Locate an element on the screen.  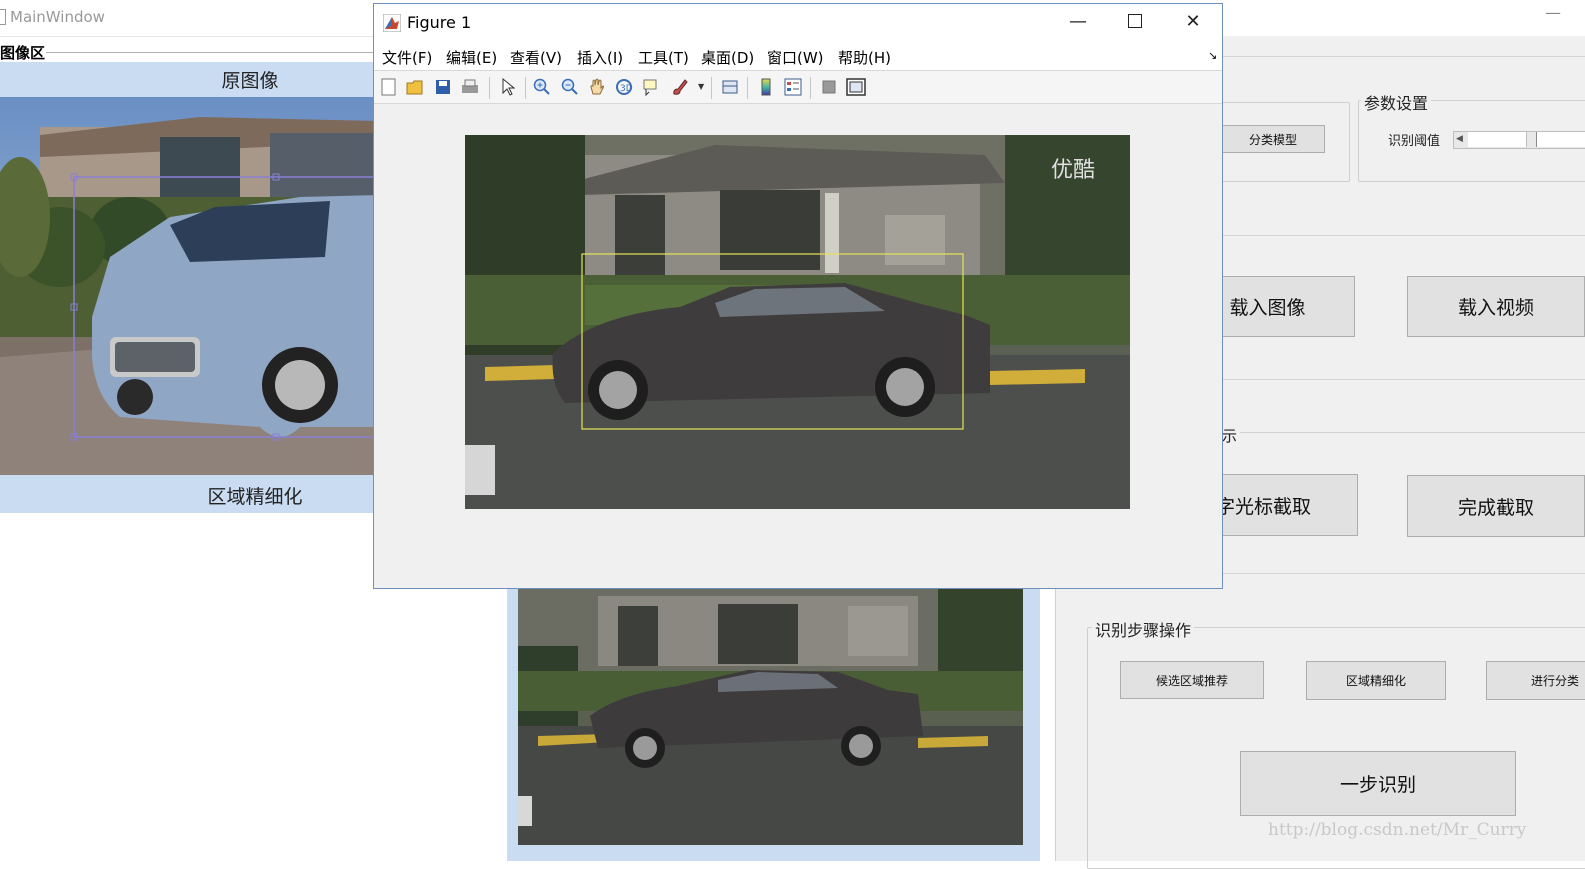
classify-step-button: 进行分类 is located at coordinates (1535, 680).